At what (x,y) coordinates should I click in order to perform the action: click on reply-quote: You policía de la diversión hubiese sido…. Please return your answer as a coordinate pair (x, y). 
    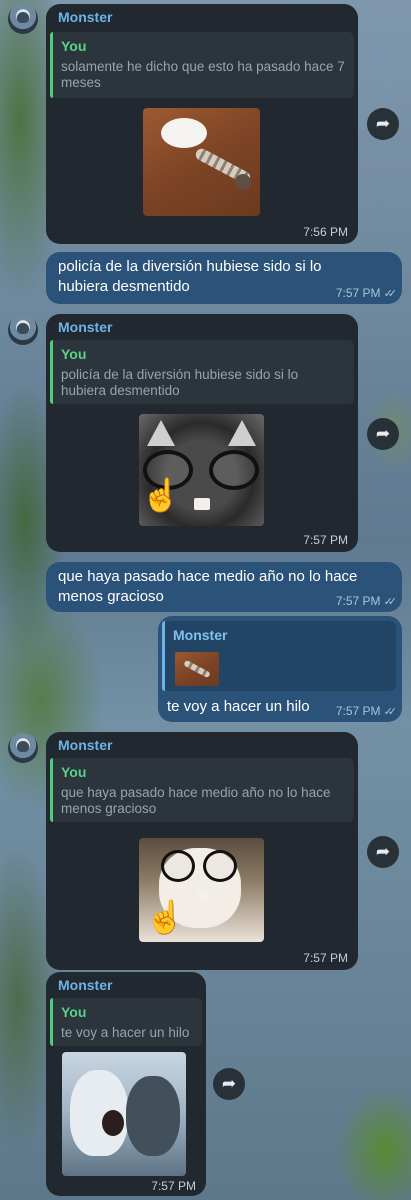
    Looking at the image, I should click on (202, 372).